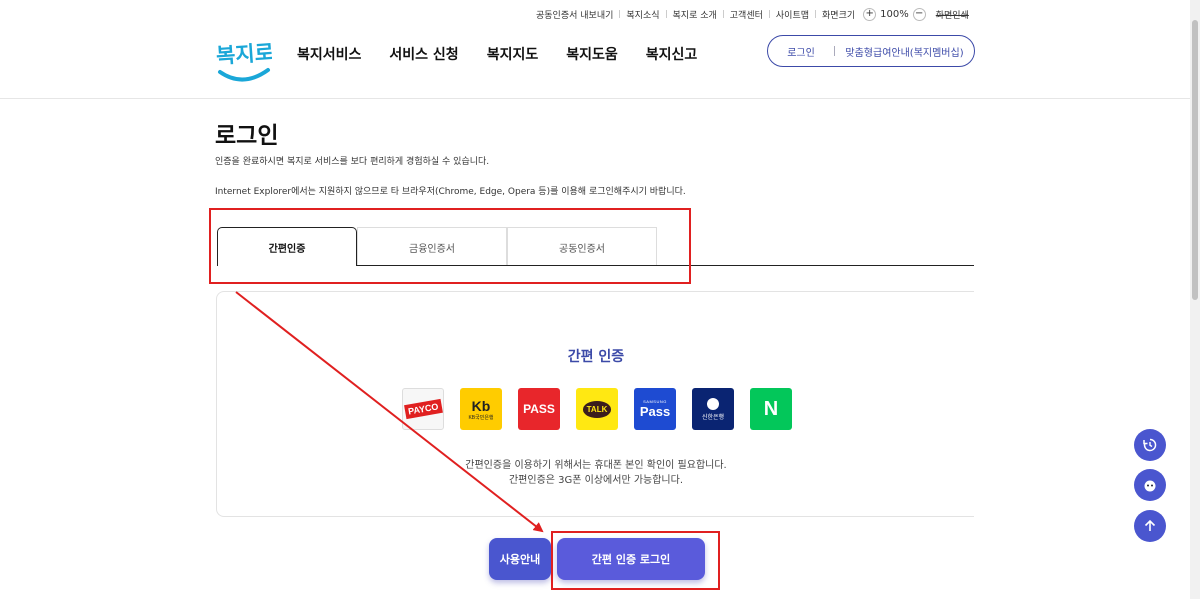 This screenshot has width=1200, height=599. Describe the element at coordinates (247, 136) in the screenshot. I see `page-title: 로그인` at that location.